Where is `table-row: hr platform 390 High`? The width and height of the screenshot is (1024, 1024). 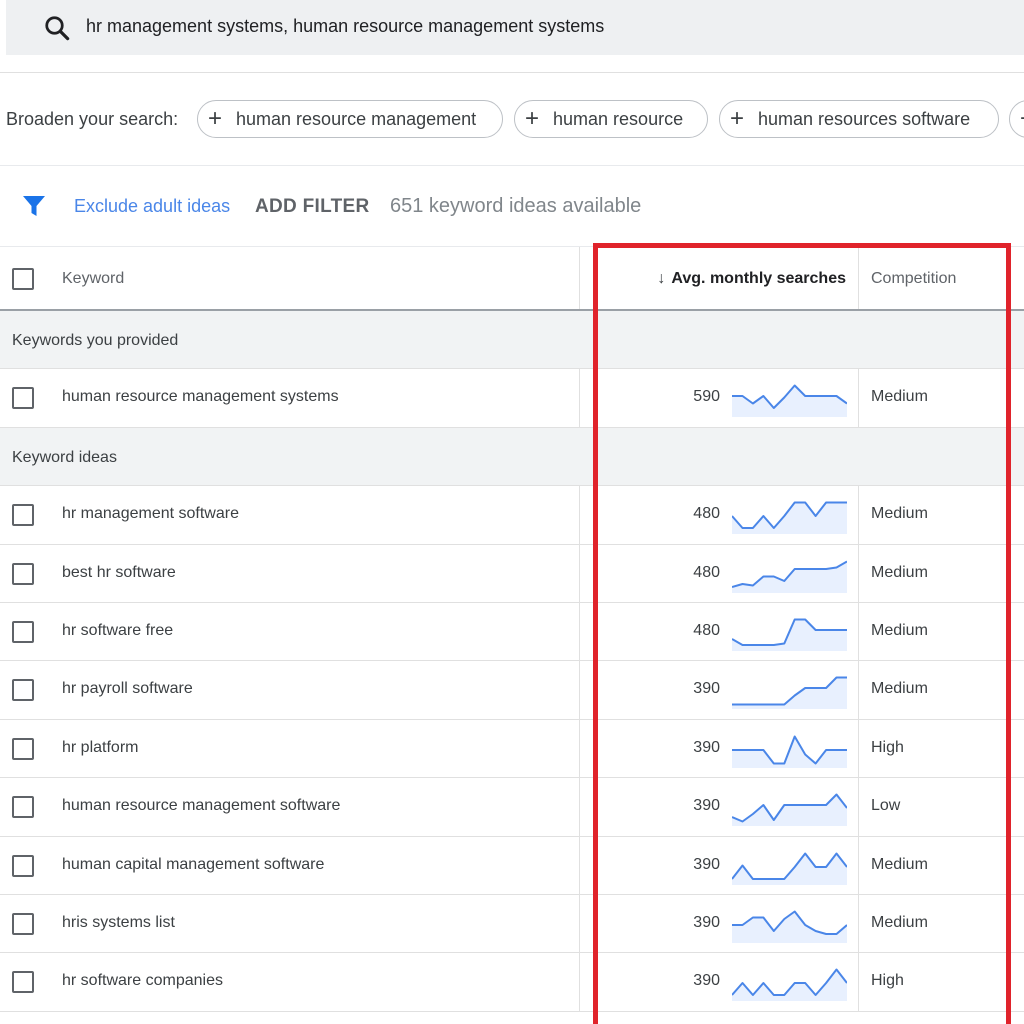 table-row: hr platform 390 High is located at coordinates (512, 749).